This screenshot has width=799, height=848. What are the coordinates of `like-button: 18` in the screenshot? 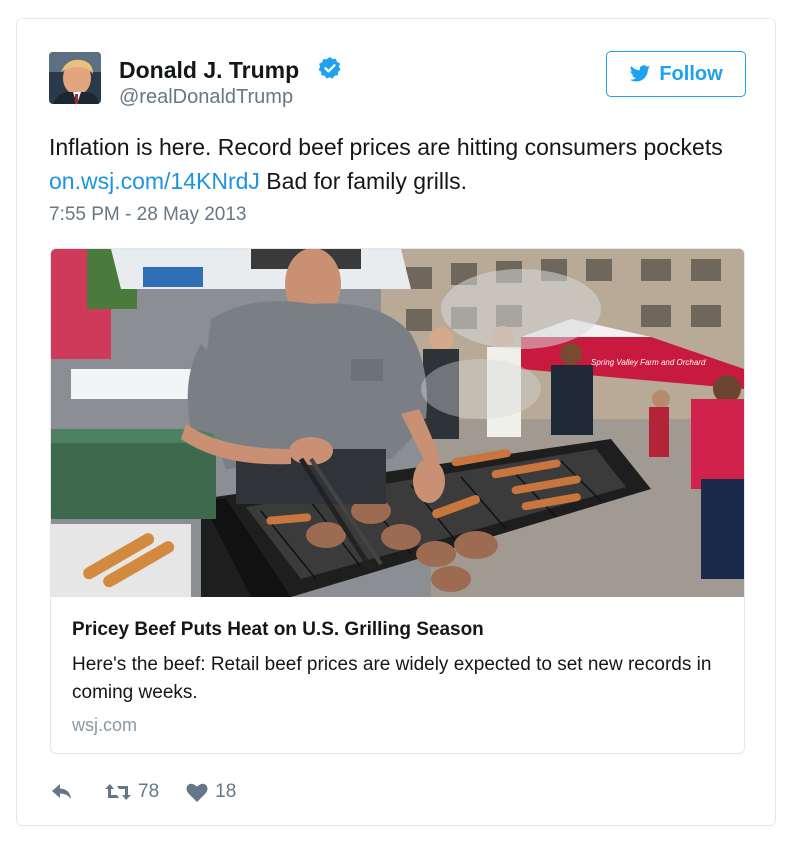 It's located at (210, 792).